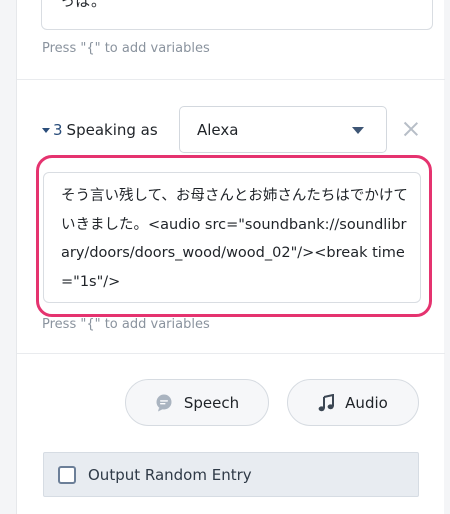  Describe the element at coordinates (164, 403) in the screenshot. I see `speech-bubble-icon` at that location.